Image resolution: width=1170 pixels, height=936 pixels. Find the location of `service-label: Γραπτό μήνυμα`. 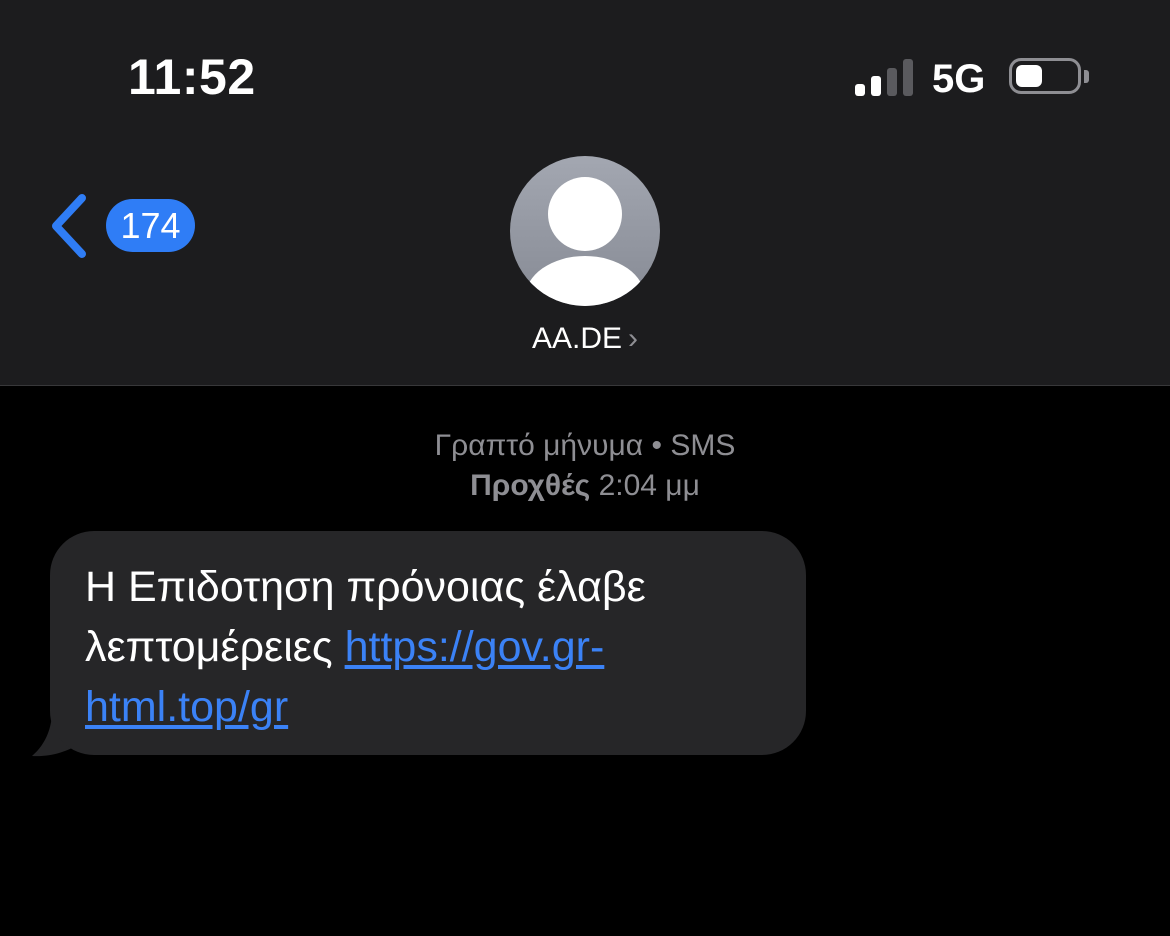

service-label: Γραπτό μήνυμα is located at coordinates (539, 445).